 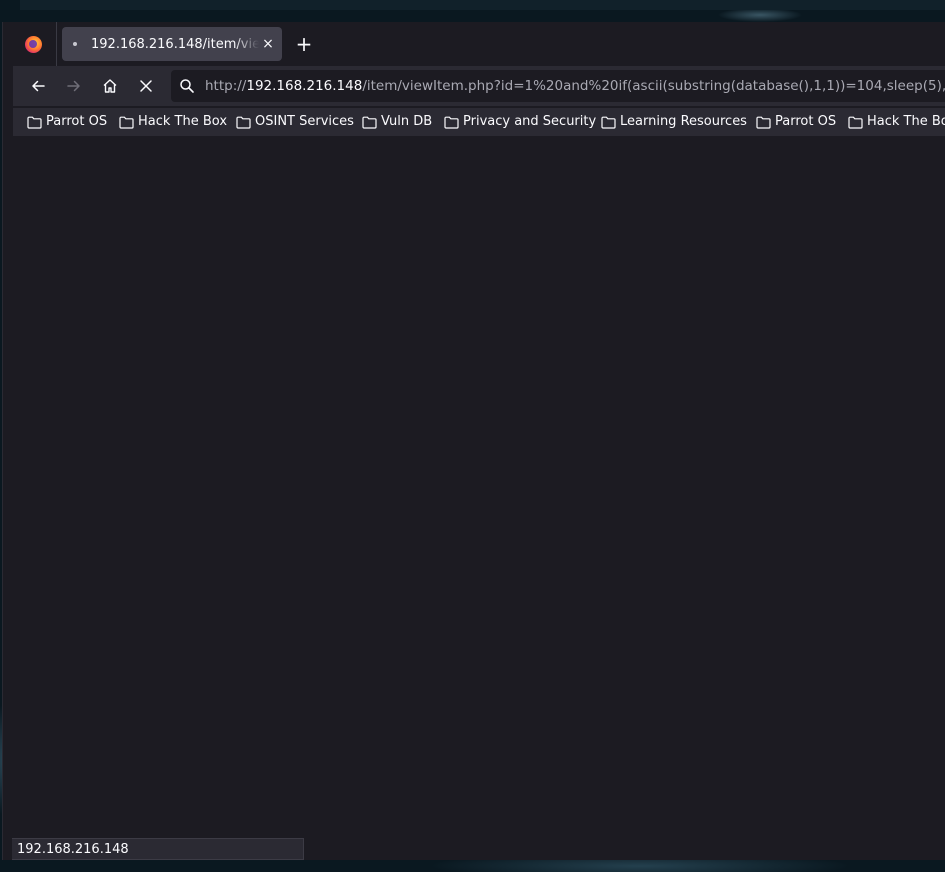 I want to click on search-icon, so click(x=187, y=86).